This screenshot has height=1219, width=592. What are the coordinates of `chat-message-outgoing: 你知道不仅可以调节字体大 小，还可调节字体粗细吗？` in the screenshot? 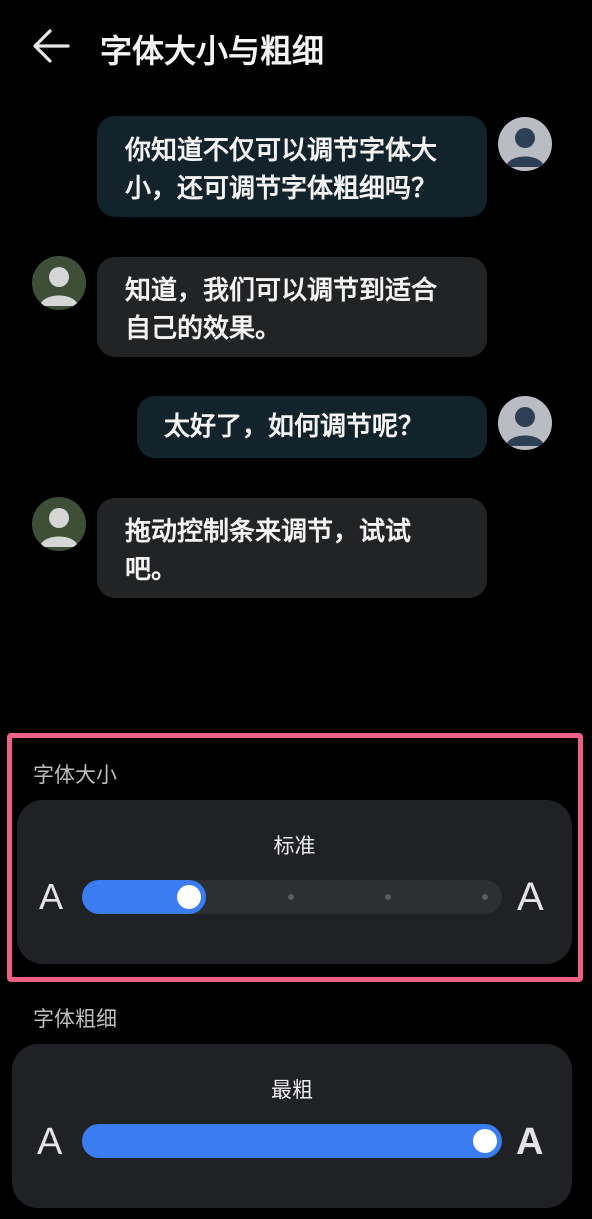 It's located at (296, 167).